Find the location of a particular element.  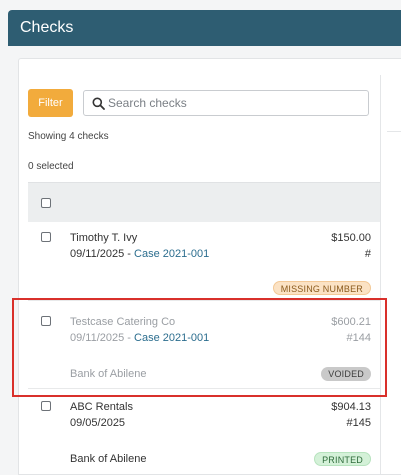

check-number: #145 is located at coordinates (358, 423).